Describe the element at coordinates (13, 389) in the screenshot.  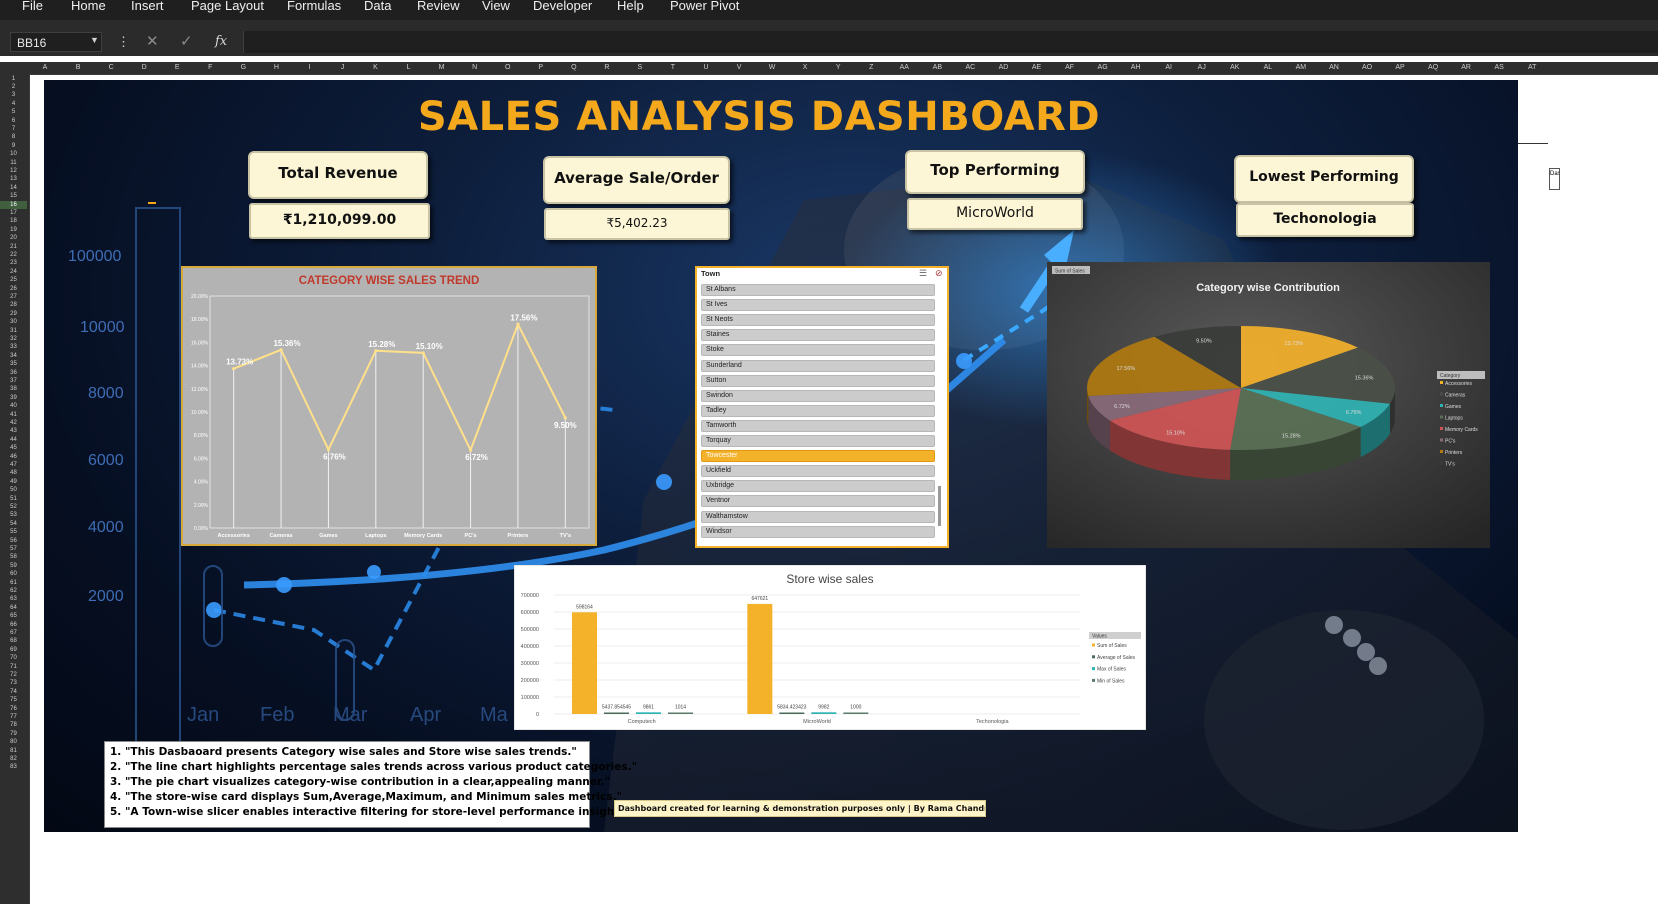
I see `row-label: 38` at that location.